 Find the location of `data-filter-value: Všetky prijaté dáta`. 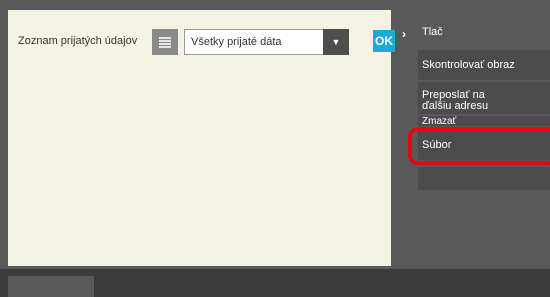

data-filter-value: Všetky prijaté dáta is located at coordinates (236, 42).